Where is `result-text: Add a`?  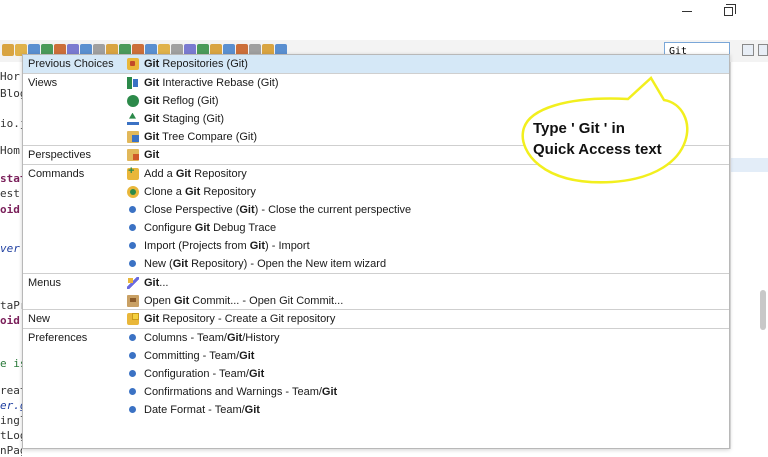
result-text: Add a is located at coordinates (160, 174).